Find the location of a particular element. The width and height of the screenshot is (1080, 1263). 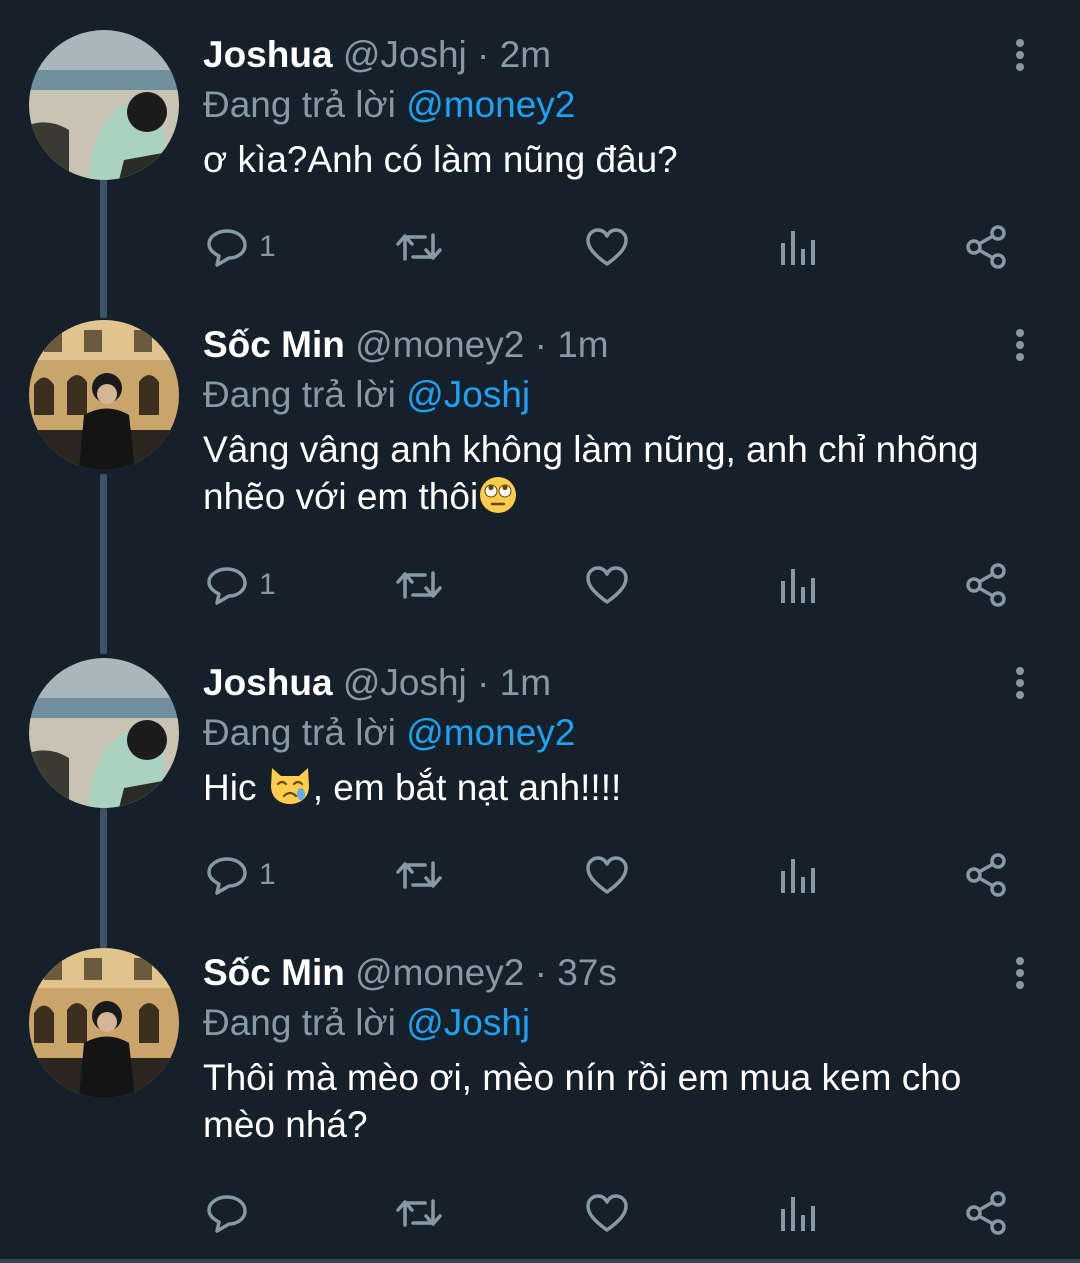

crying-cat-face-icon is located at coordinates (290, 790).